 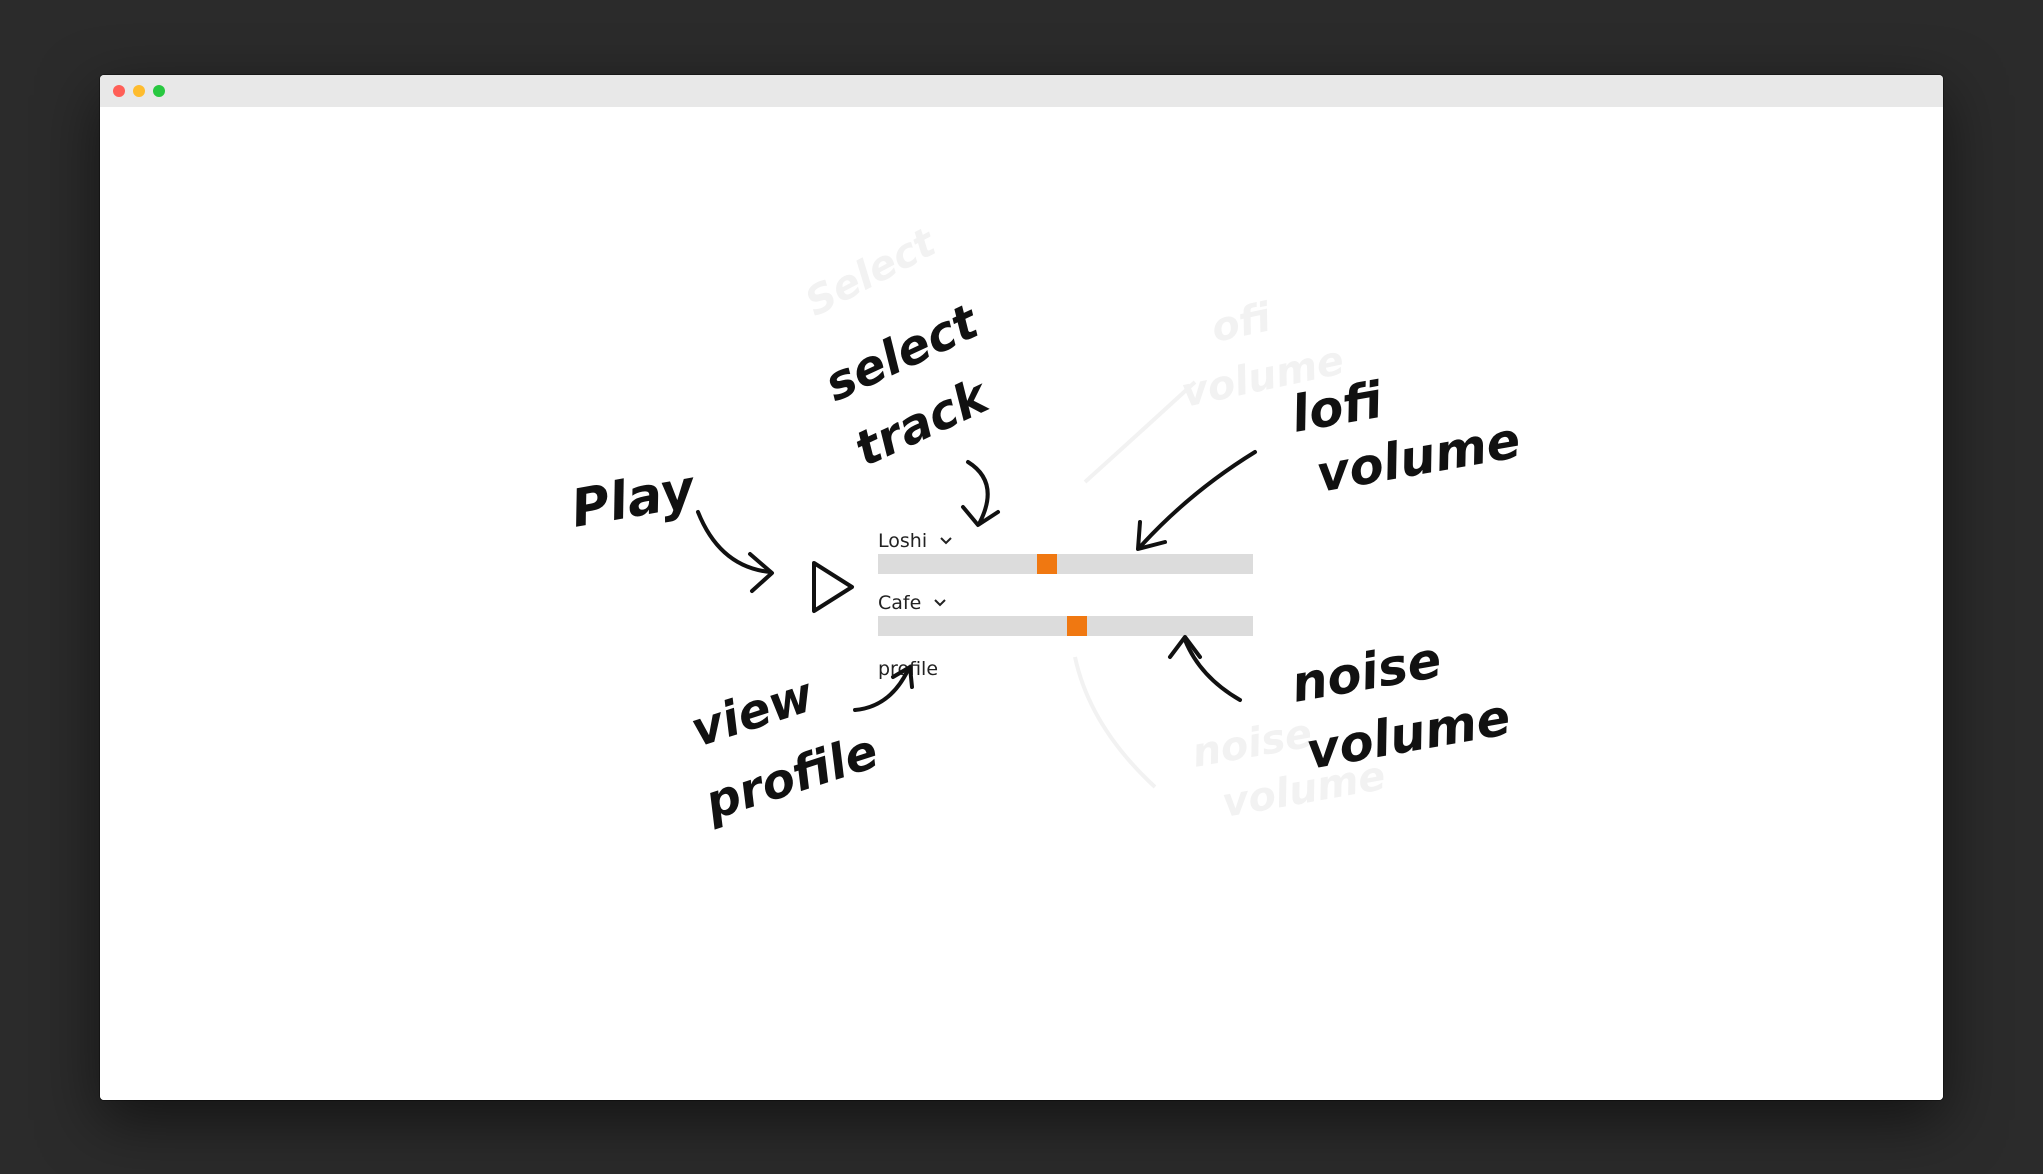 I want to click on noise-volume-slider, so click(x=1065, y=626).